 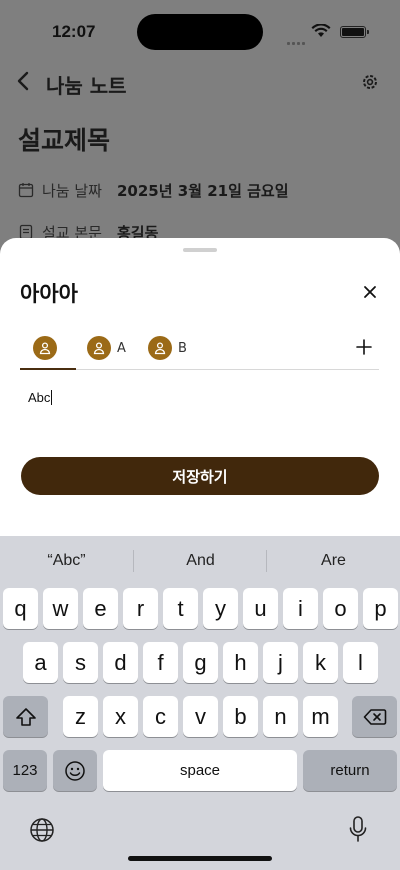 What do you see at coordinates (380, 608) in the screenshot?
I see `key-p: p` at bounding box center [380, 608].